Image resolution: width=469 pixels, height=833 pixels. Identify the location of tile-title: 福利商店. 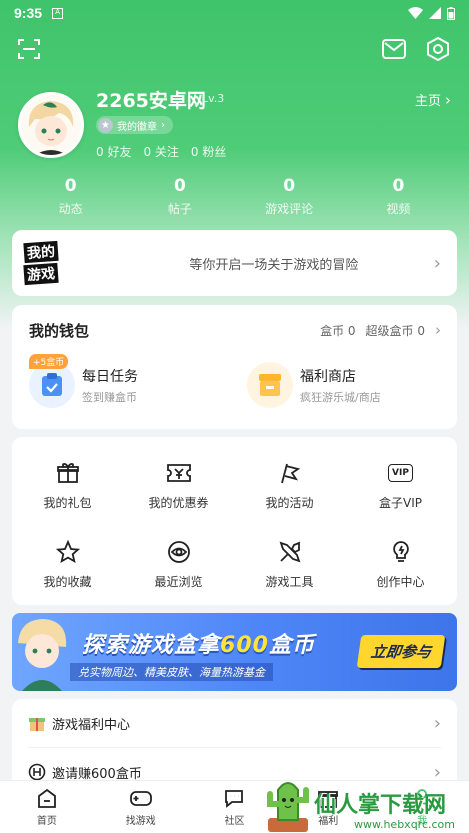
(328, 376).